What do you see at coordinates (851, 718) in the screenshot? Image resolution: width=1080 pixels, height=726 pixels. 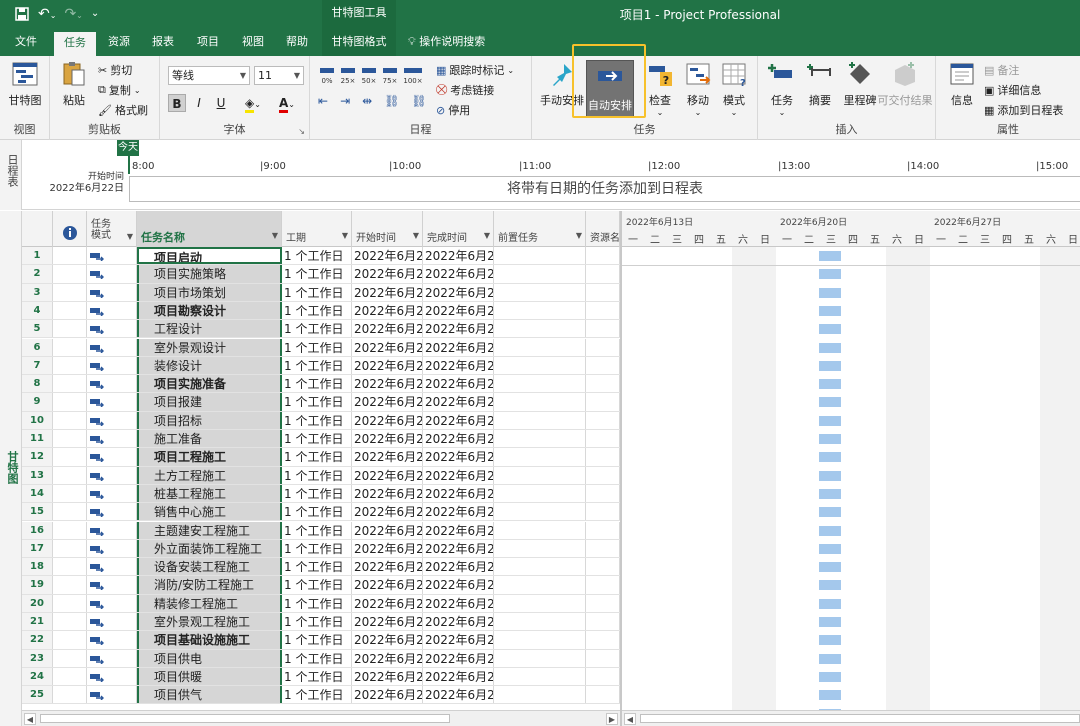 I see `chart-horizontal-scrollbar: ◀` at bounding box center [851, 718].